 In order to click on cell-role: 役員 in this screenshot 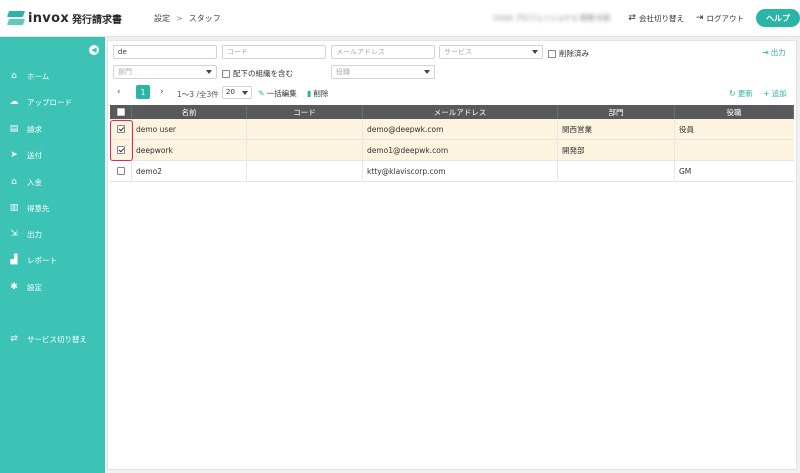, I will do `click(686, 129)`.